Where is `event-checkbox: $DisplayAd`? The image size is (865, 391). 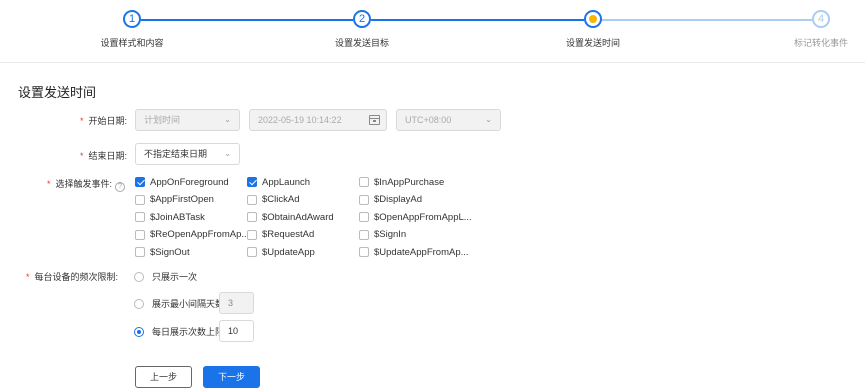
event-checkbox: $DisplayAd is located at coordinates (390, 200).